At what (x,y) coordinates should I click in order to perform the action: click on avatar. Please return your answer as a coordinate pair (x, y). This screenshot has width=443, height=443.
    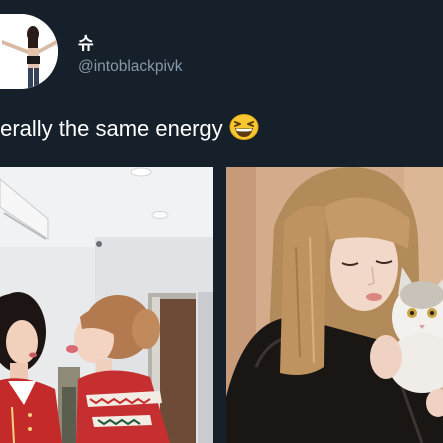
    Looking at the image, I should click on (29, 51).